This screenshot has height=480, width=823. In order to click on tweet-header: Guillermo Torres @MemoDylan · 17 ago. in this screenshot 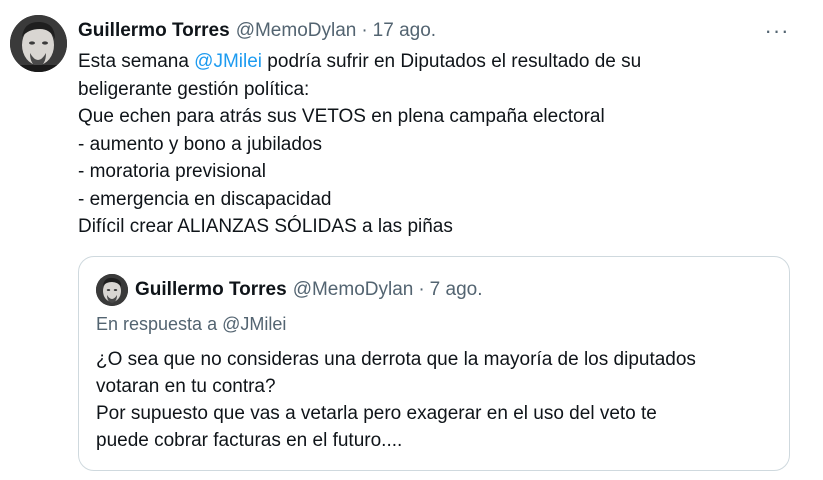, I will do `click(257, 31)`.